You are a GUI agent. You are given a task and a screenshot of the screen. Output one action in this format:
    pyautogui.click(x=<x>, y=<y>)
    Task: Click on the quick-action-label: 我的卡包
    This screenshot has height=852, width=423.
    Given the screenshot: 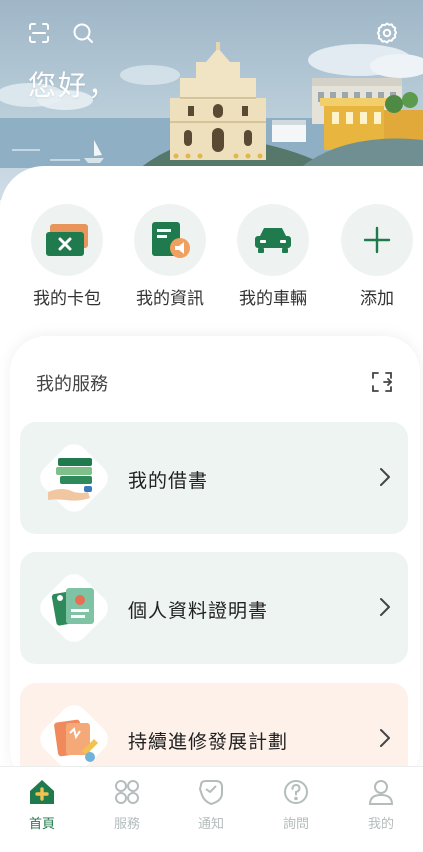 What is the action you would take?
    pyautogui.click(x=67, y=299)
    